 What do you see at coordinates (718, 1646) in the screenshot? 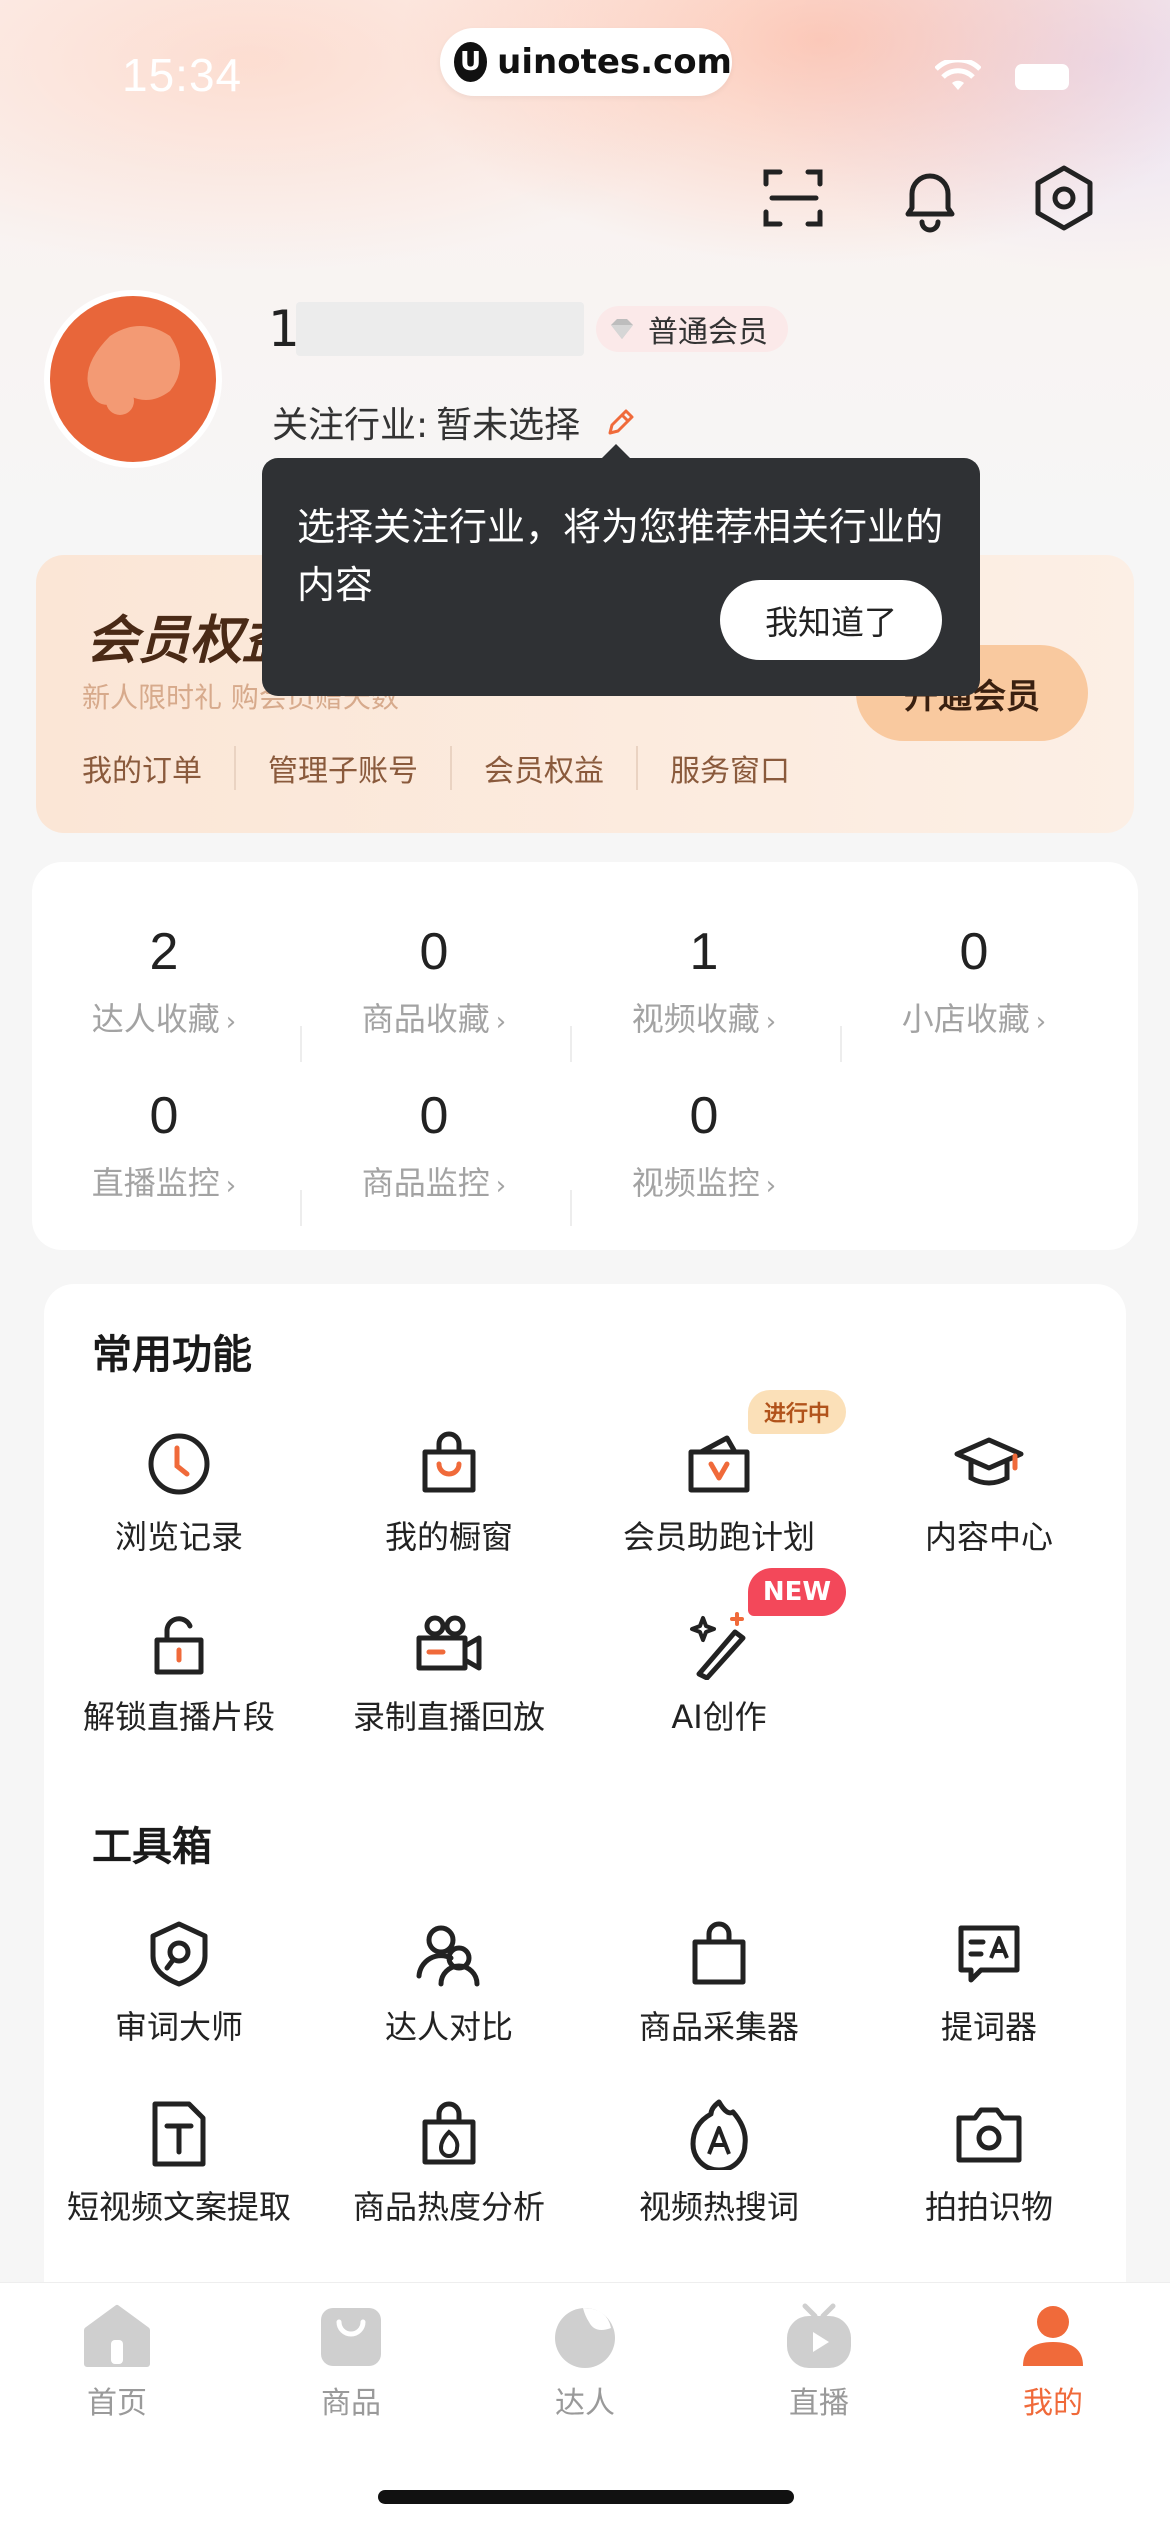
I see `magic-wand-icon` at bounding box center [718, 1646].